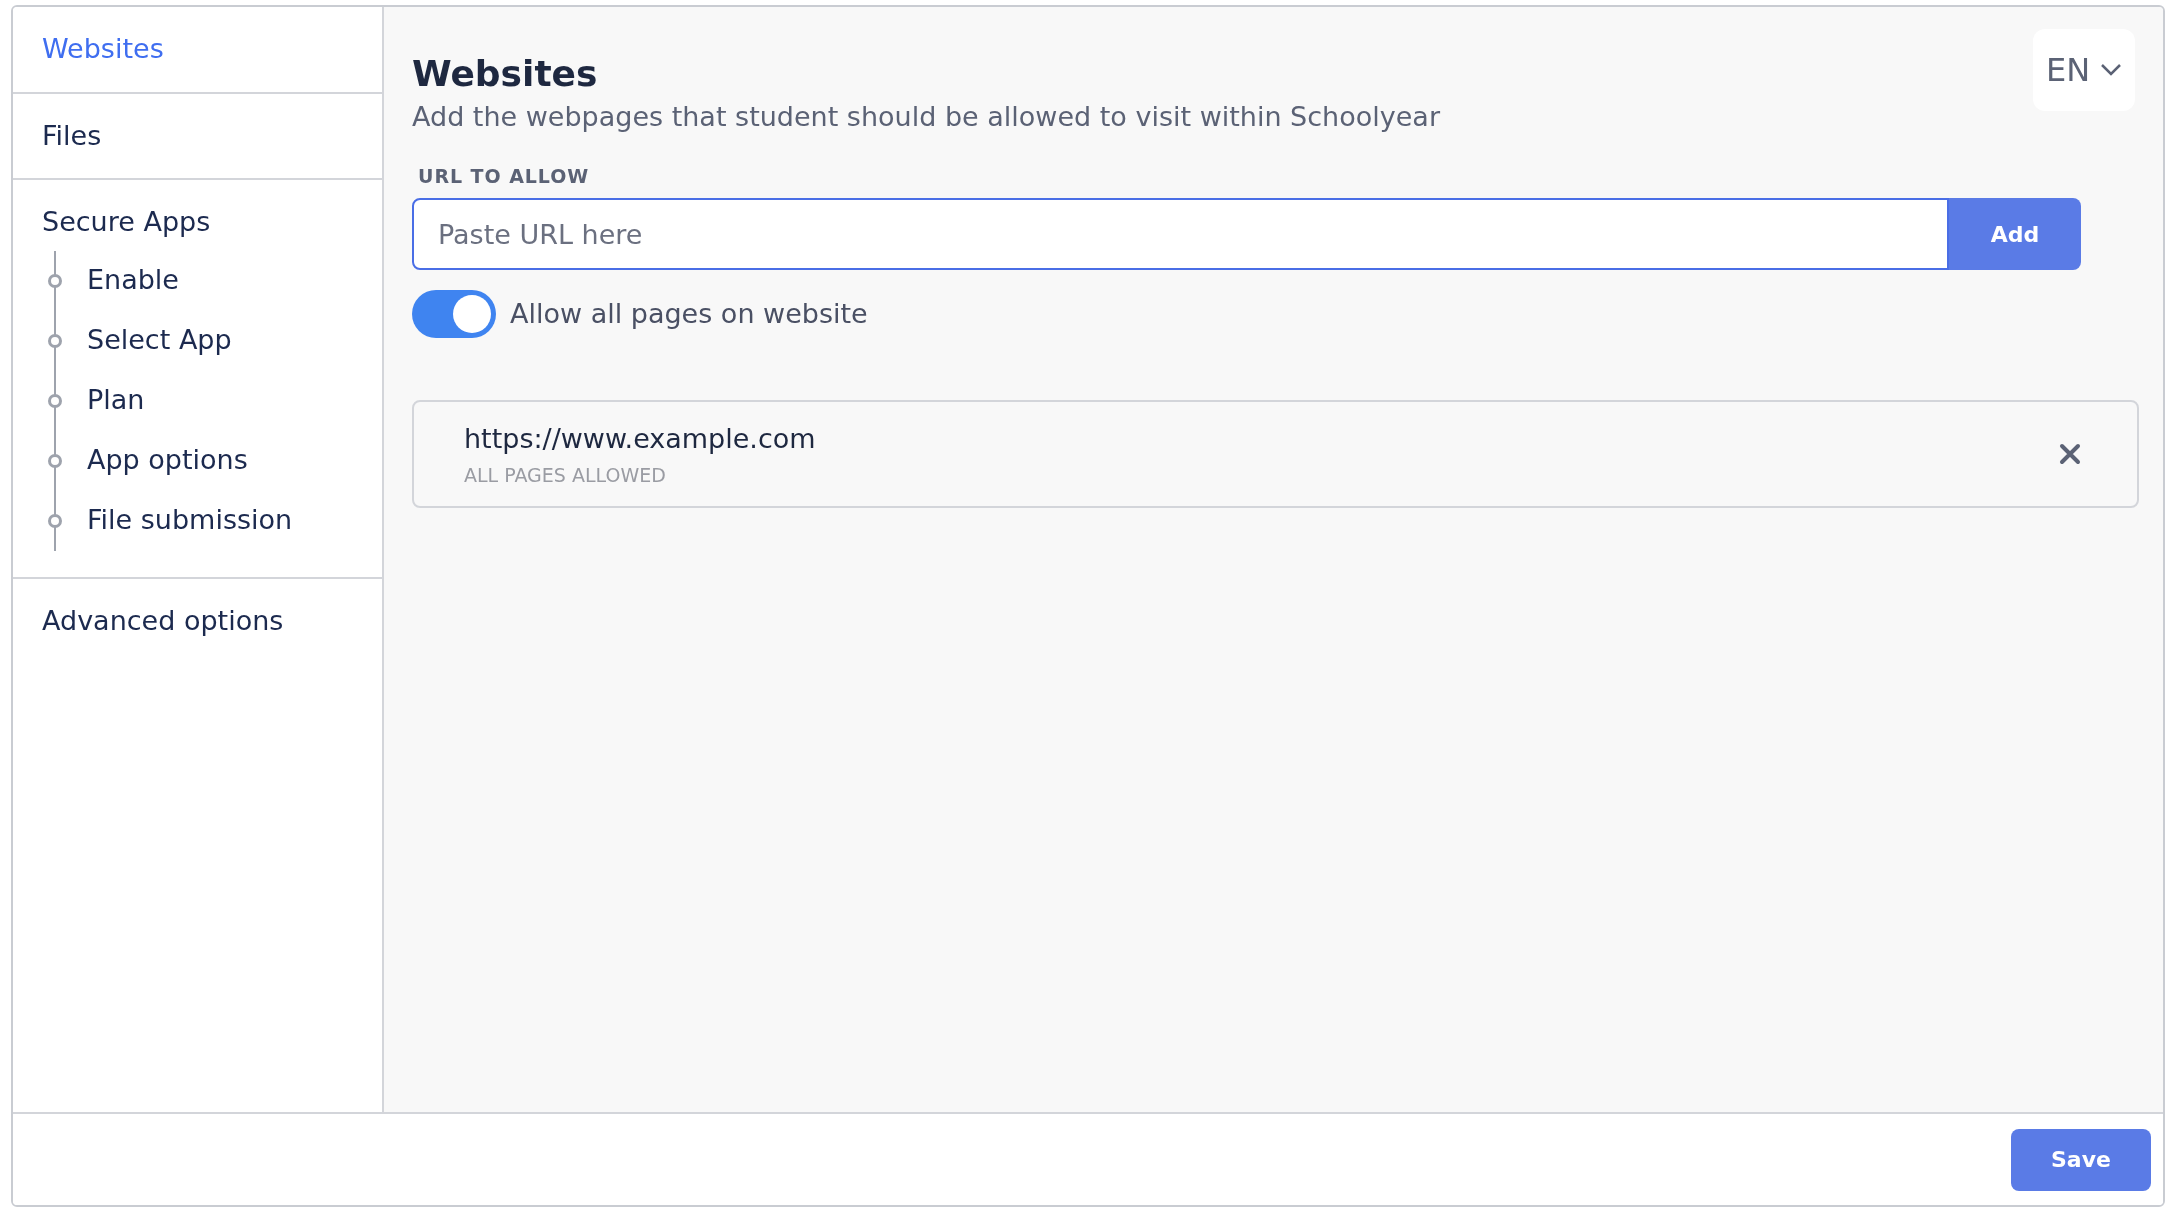 This screenshot has height=1220, width=2176. I want to click on language-dropdown: EN, so click(2084, 70).